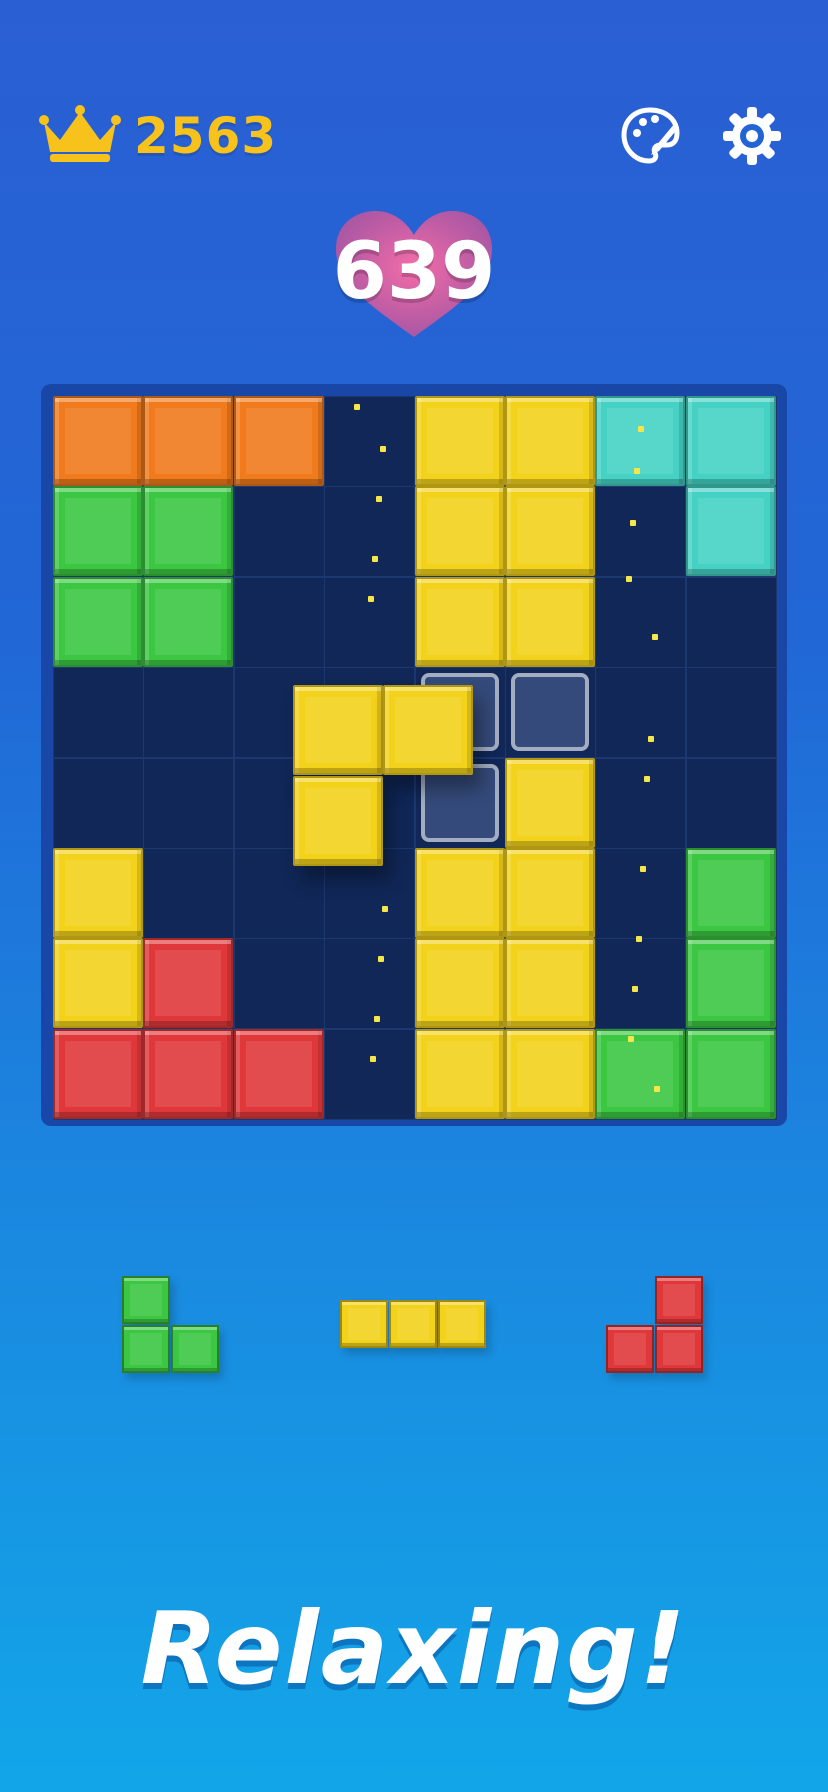  Describe the element at coordinates (80, 136) in the screenshot. I see `crown-icon` at that location.